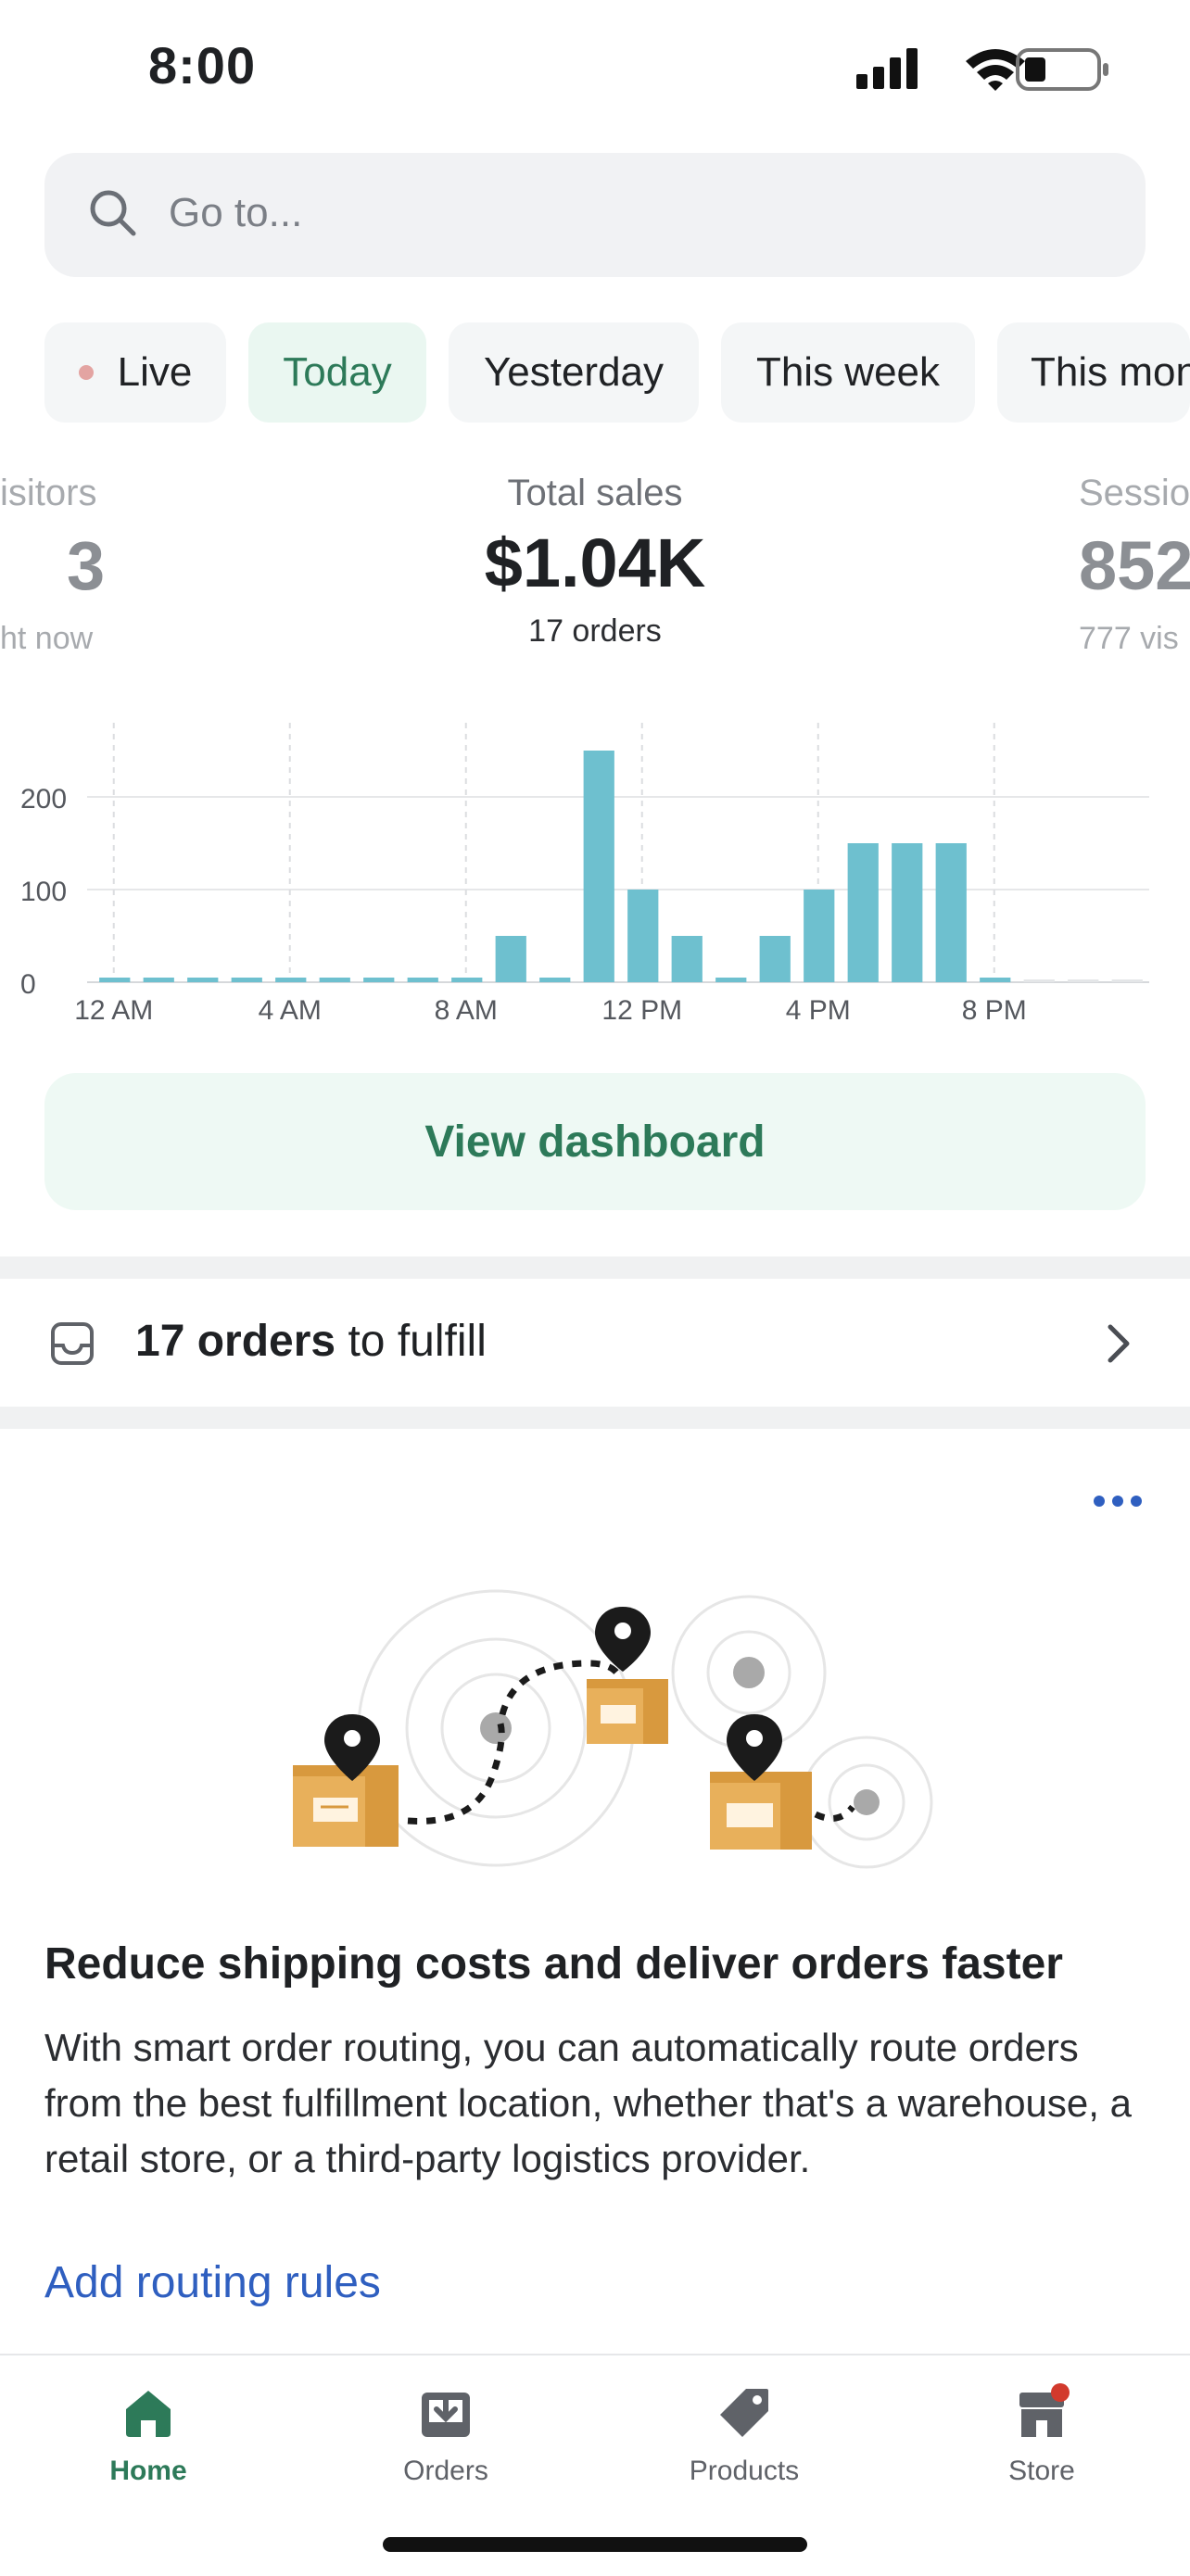 The width and height of the screenshot is (1190, 2576). Describe the element at coordinates (212, 2282) in the screenshot. I see `add-routing-rules-link: Add routing rules` at that location.